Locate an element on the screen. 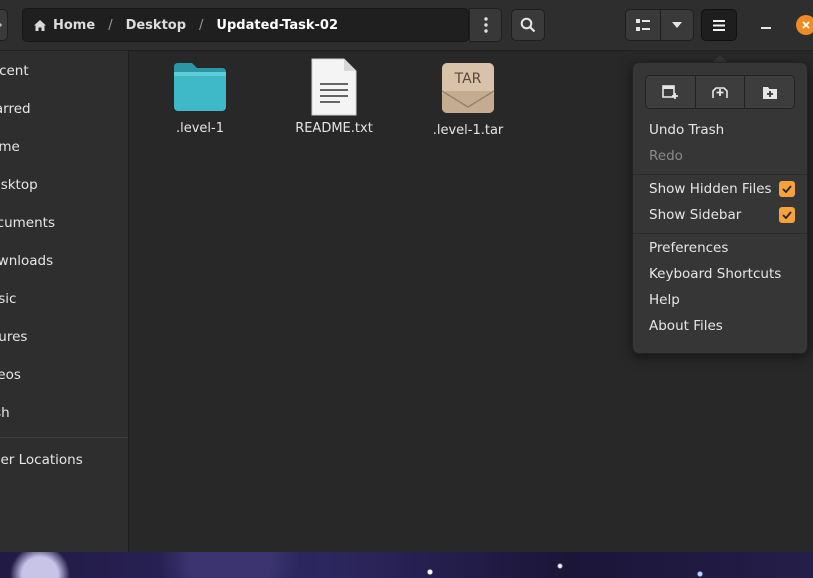 The image size is (813, 578). menu-item-show-hidden-files: Show Hidden Files is located at coordinates (722, 189).